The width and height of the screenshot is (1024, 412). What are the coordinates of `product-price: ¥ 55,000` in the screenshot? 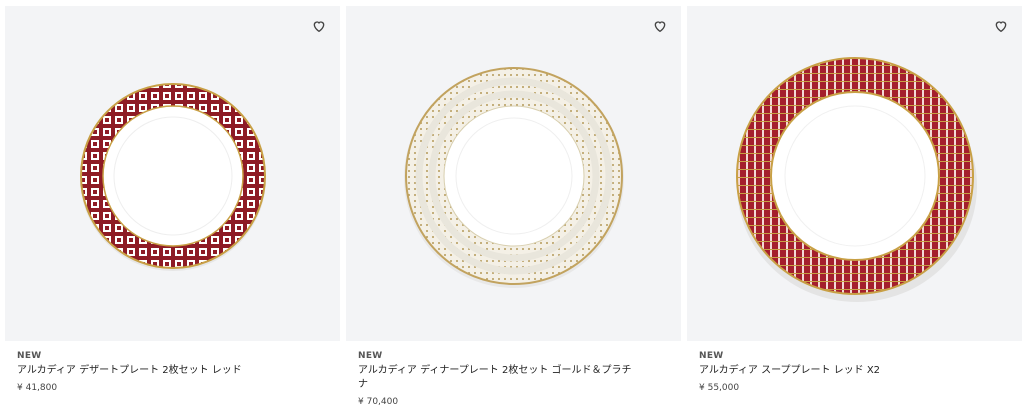 It's located at (719, 388).